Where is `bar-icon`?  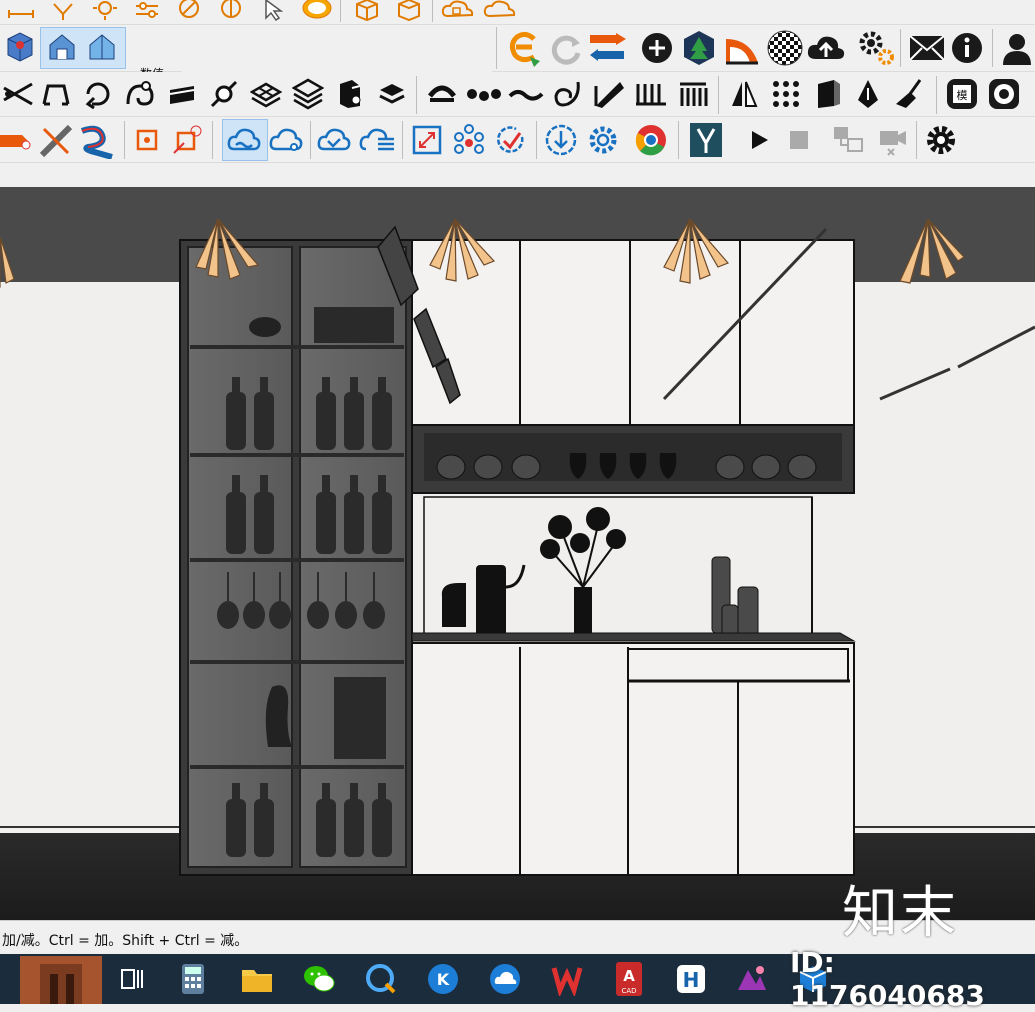 bar-icon is located at coordinates (182, 94).